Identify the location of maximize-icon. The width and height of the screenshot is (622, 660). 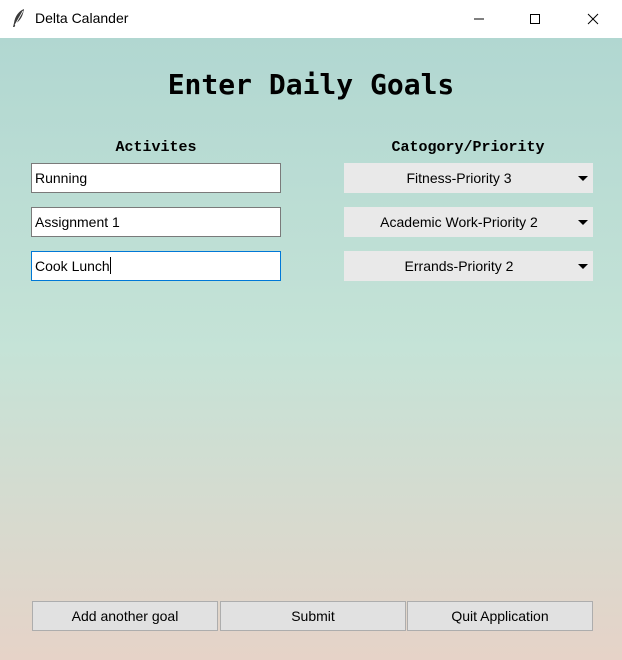
(535, 19).